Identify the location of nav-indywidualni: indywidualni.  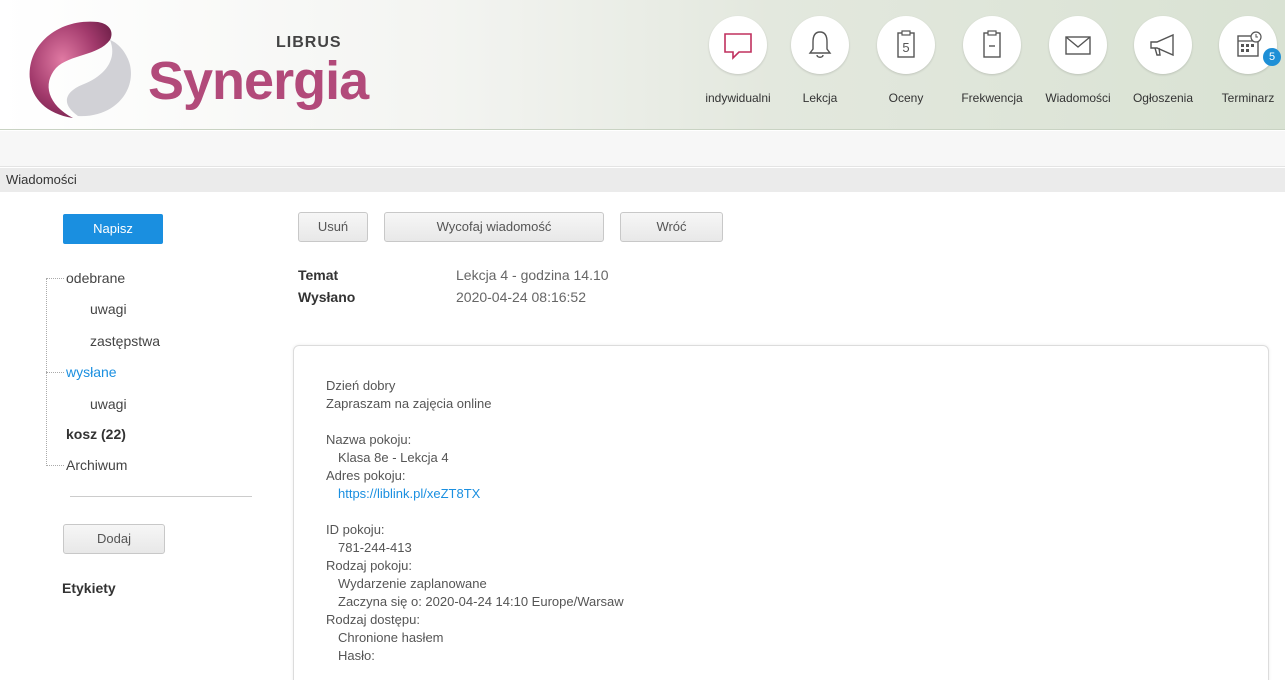
(738, 60).